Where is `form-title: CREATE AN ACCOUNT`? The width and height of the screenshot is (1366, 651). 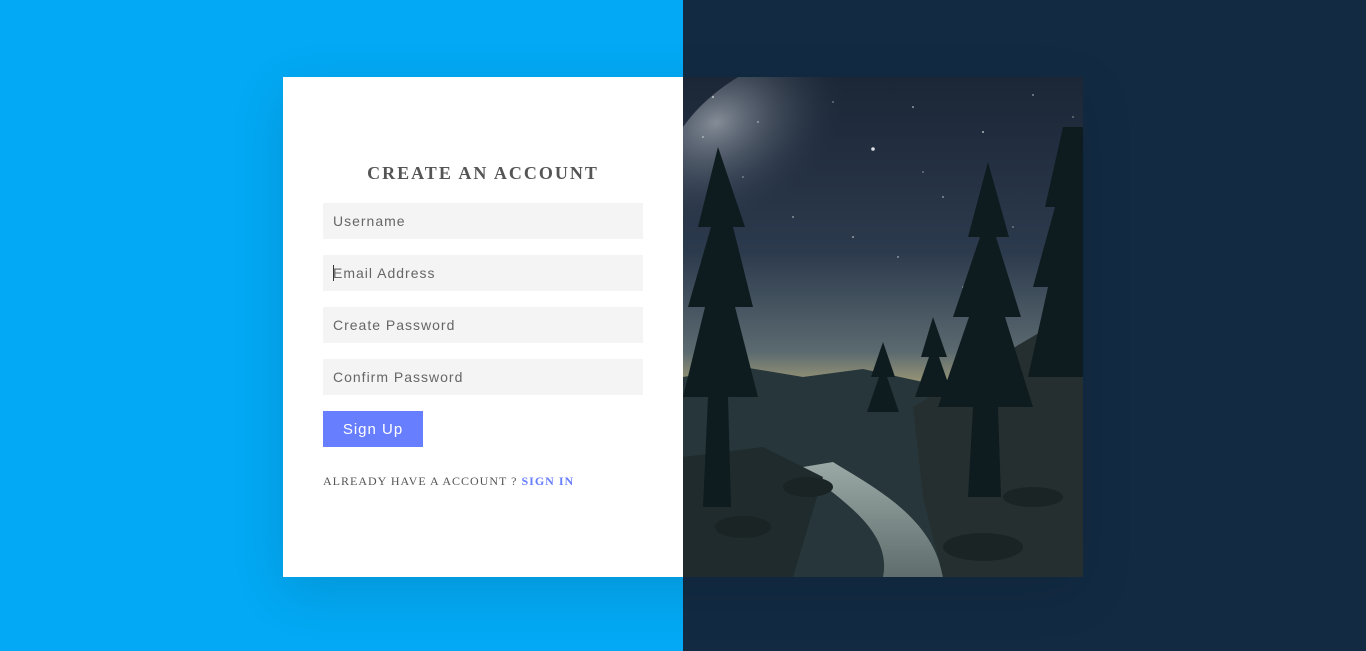
form-title: CREATE AN ACCOUNT is located at coordinates (483, 173).